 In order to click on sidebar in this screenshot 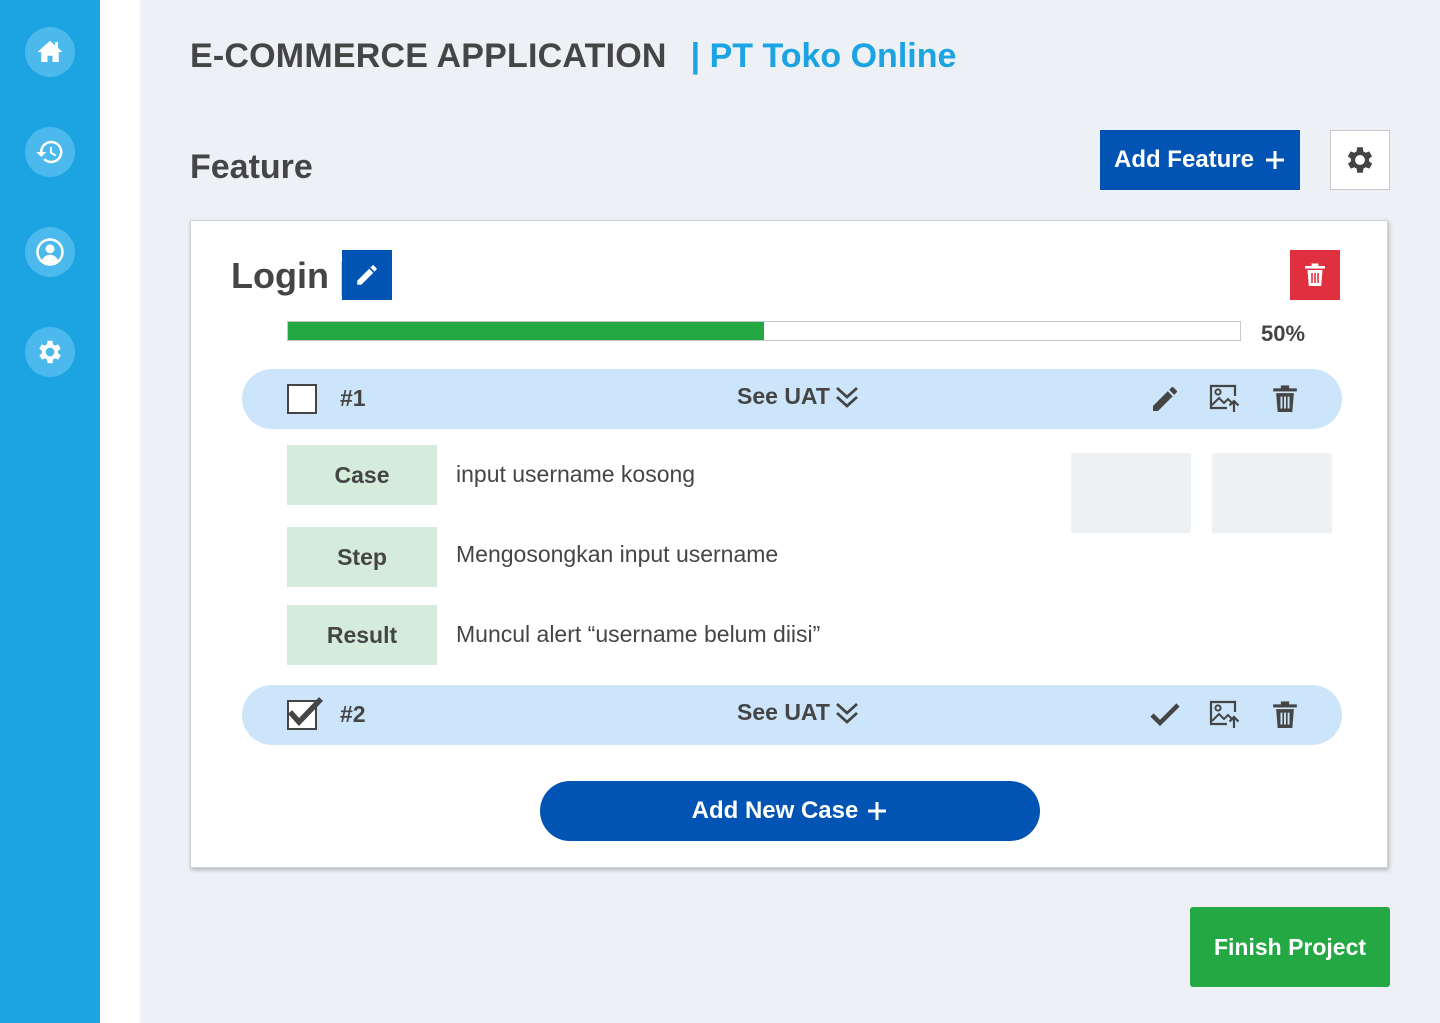, I will do `click(50, 511)`.